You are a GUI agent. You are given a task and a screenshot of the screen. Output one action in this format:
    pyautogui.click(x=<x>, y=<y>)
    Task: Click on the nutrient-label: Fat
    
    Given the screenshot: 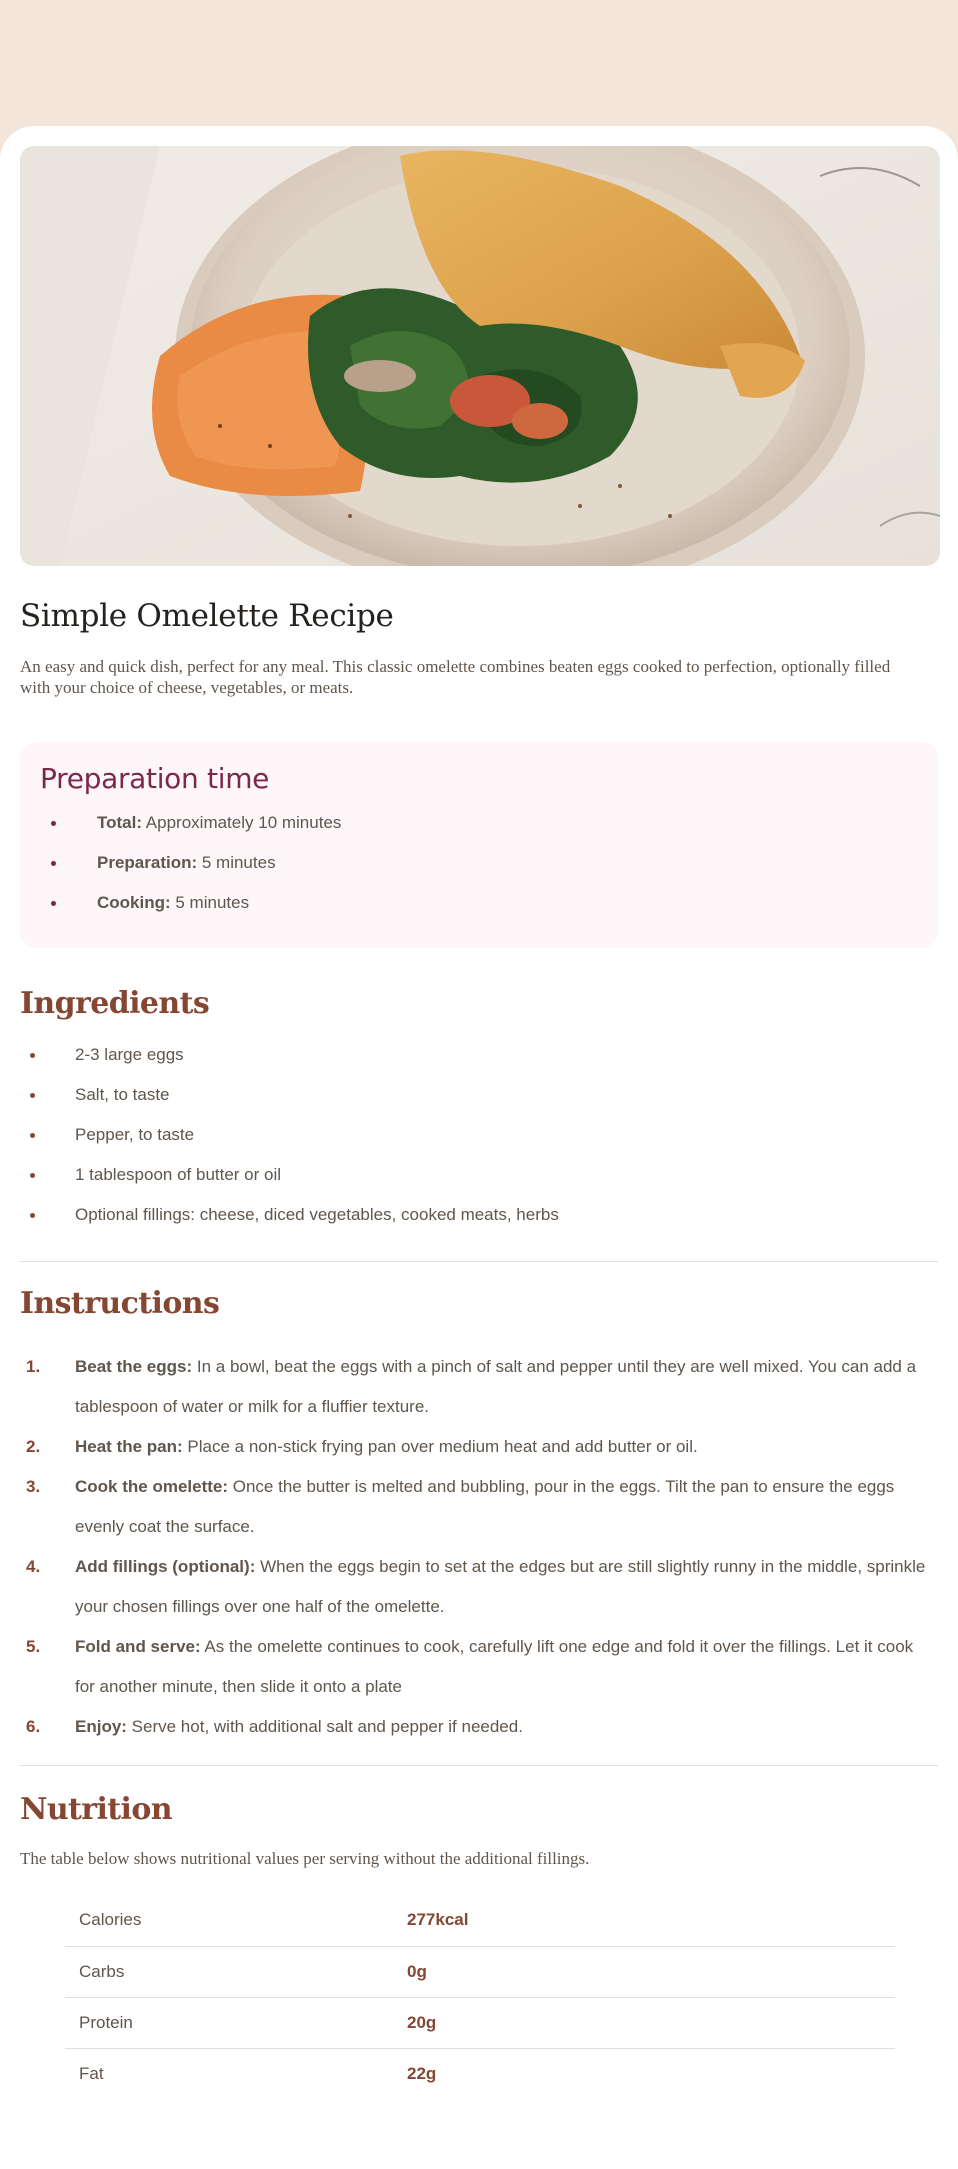 What is the action you would take?
    pyautogui.click(x=91, y=2073)
    